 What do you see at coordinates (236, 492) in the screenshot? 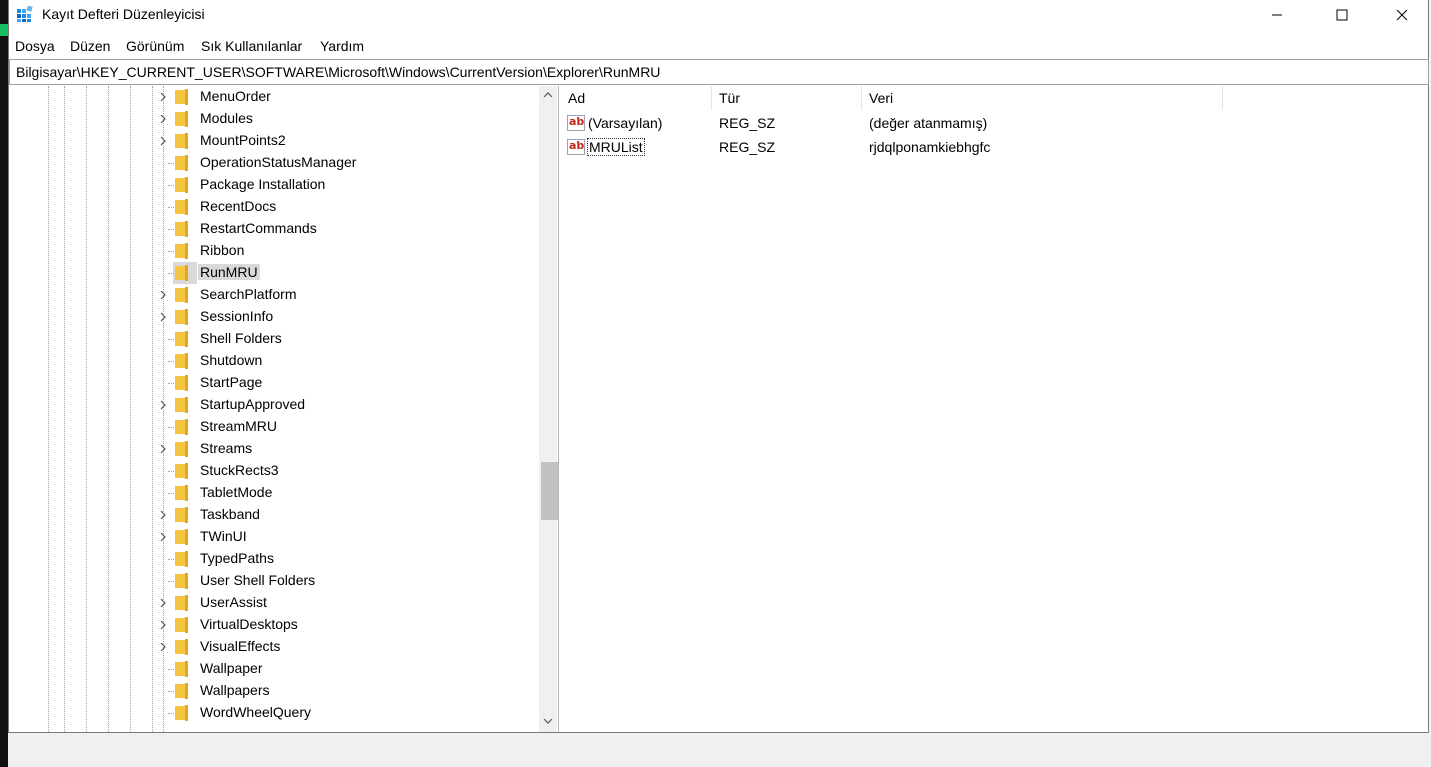
I see `tree-item-label: TabletMode` at bounding box center [236, 492].